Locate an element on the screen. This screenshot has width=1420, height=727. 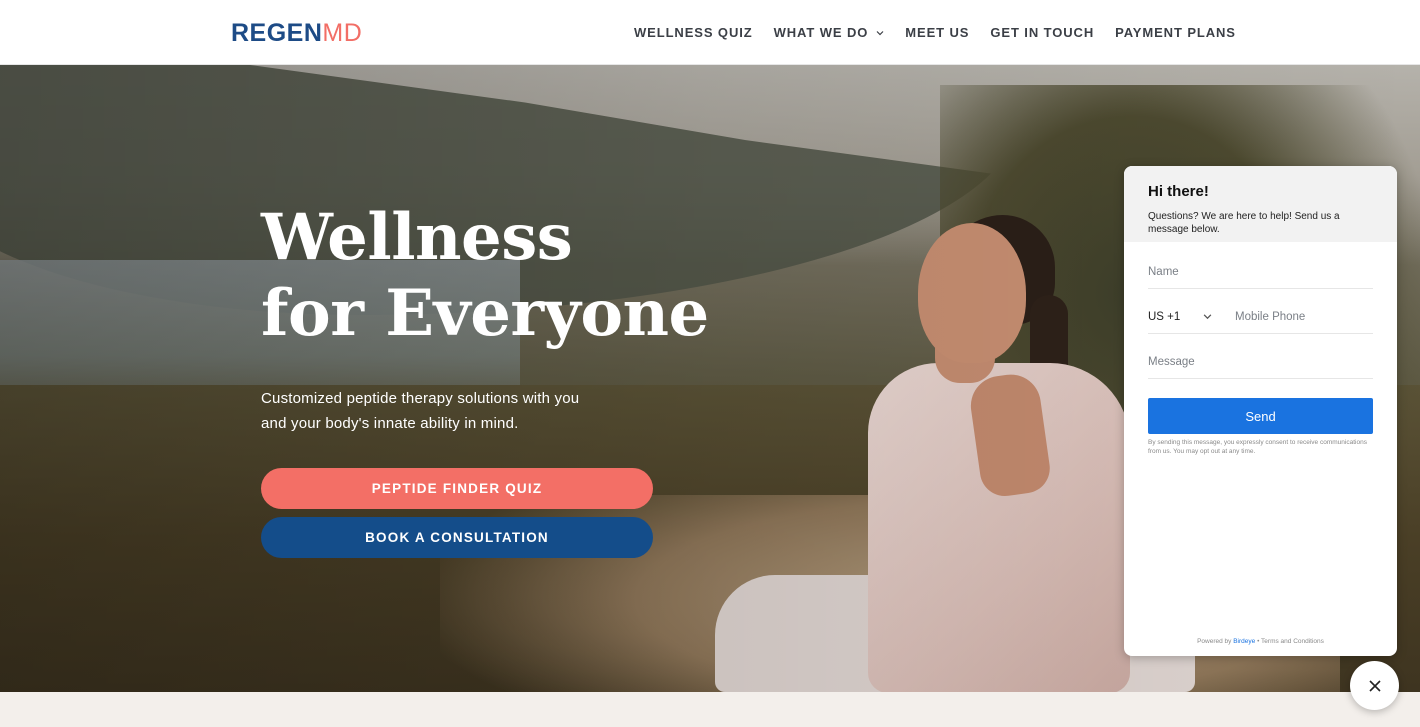
nav-what-we-do: WHAT WE DO is located at coordinates (829, 32).